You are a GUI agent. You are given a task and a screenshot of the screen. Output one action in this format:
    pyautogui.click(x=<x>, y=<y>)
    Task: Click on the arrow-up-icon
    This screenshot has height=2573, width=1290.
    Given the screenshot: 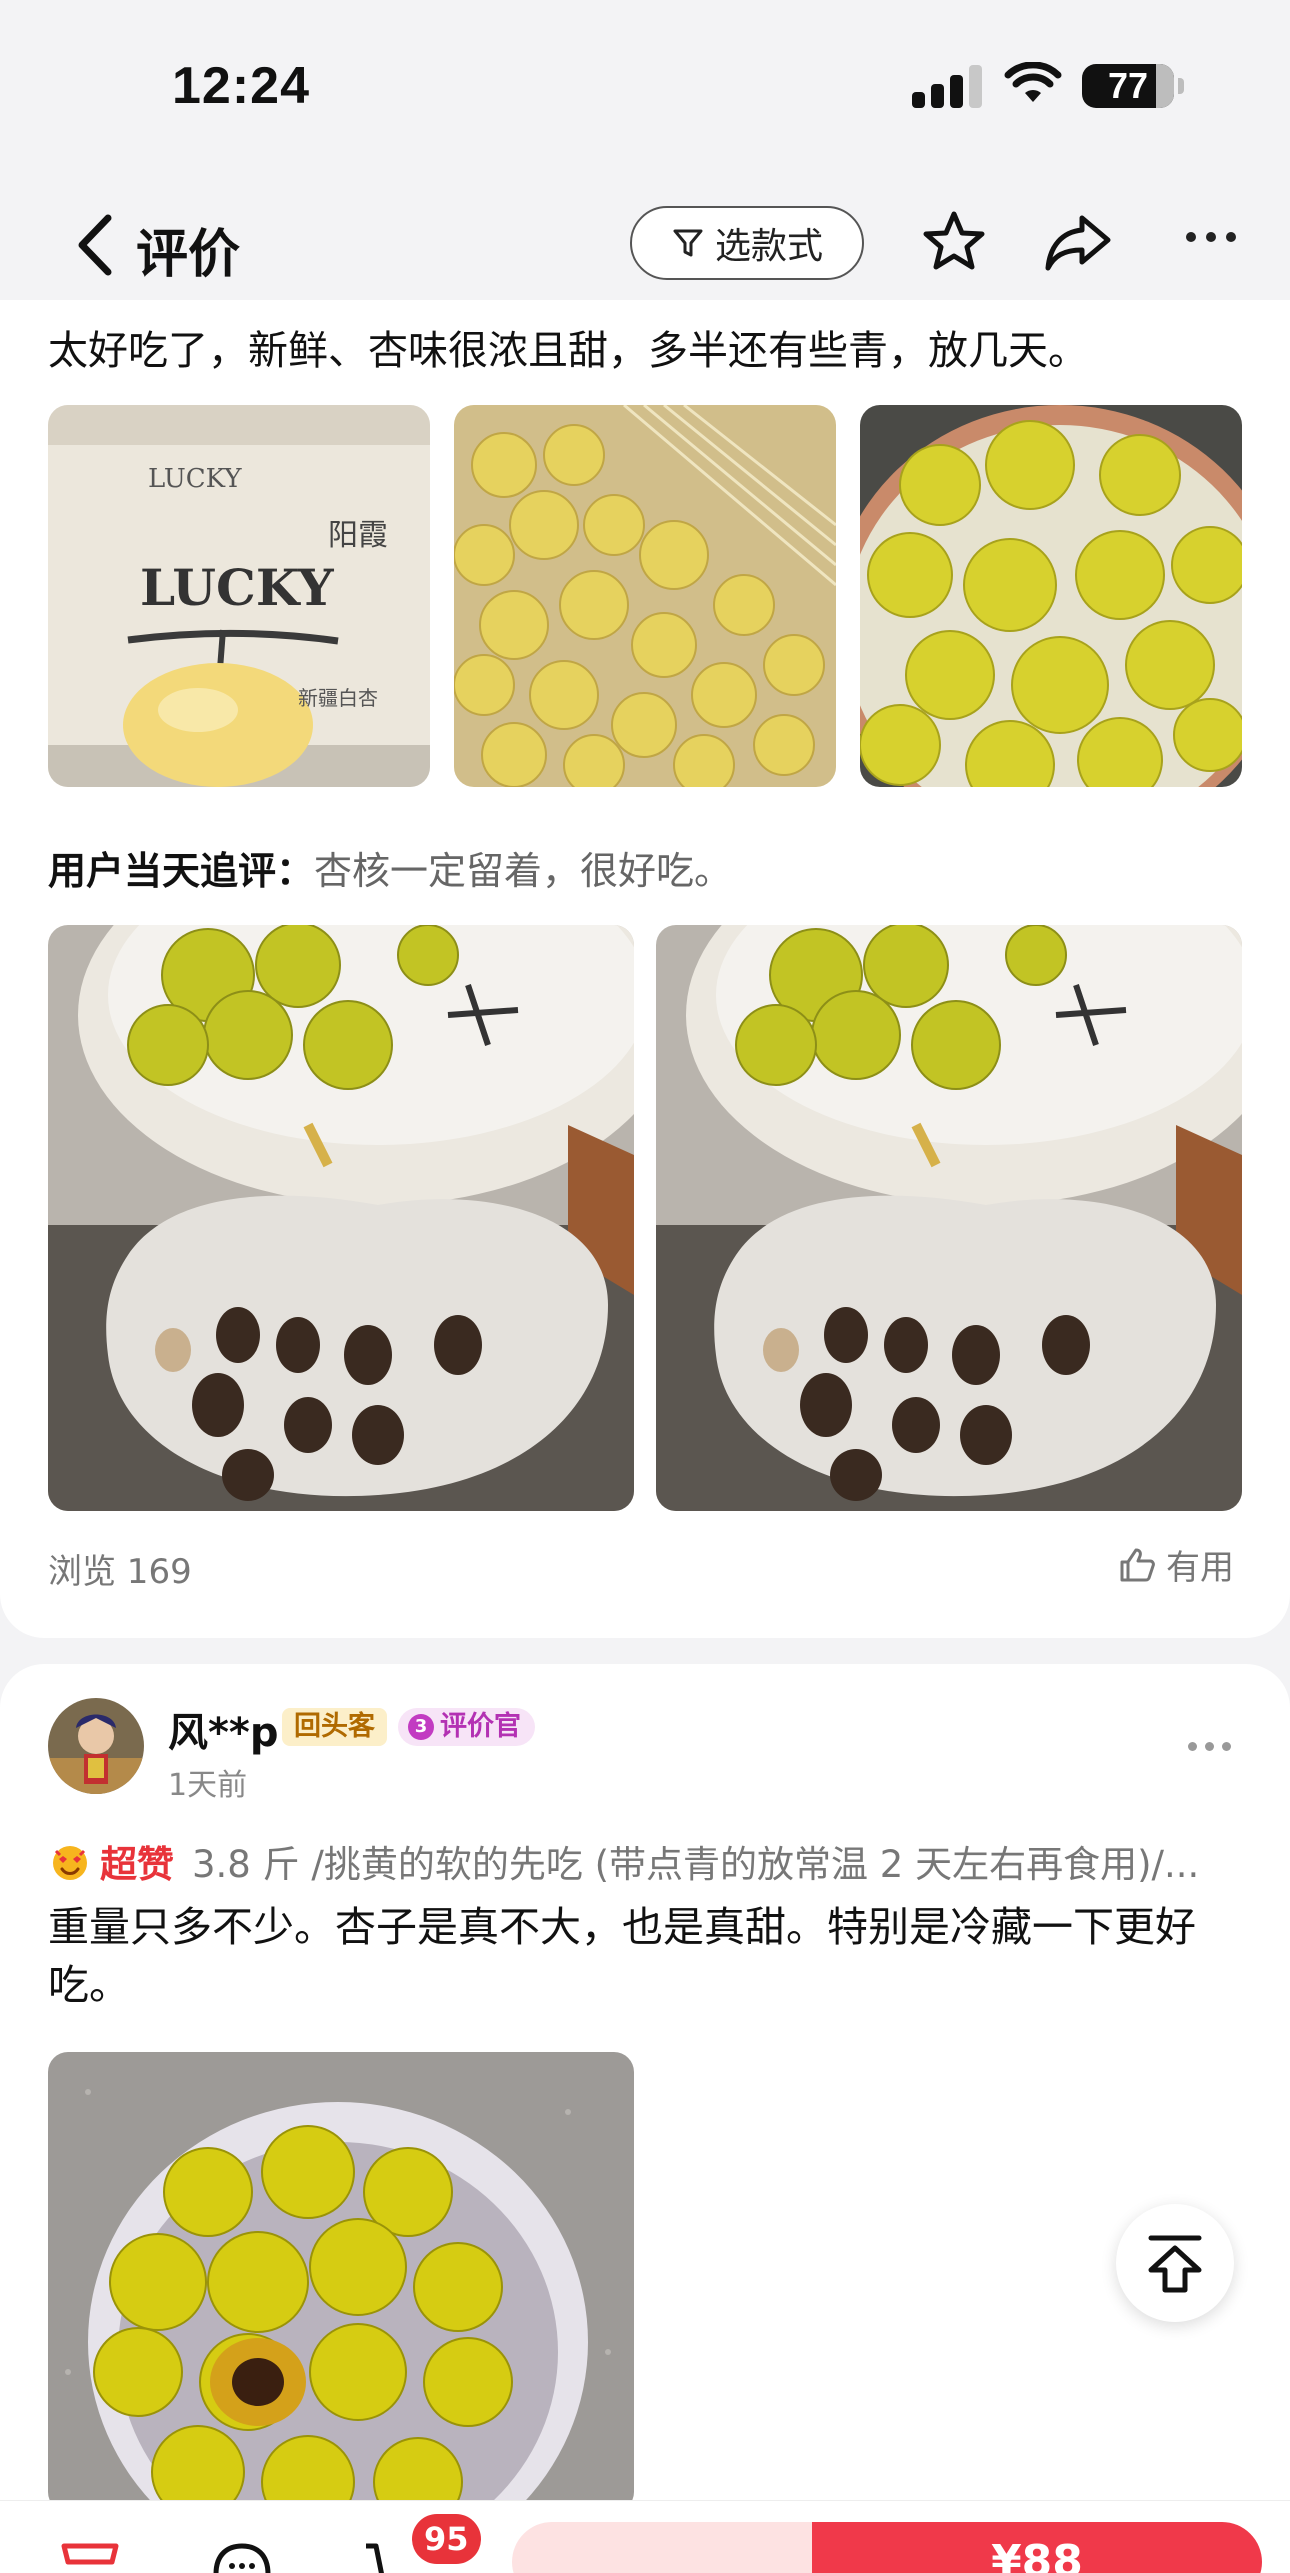 What is the action you would take?
    pyautogui.click(x=1175, y=2264)
    